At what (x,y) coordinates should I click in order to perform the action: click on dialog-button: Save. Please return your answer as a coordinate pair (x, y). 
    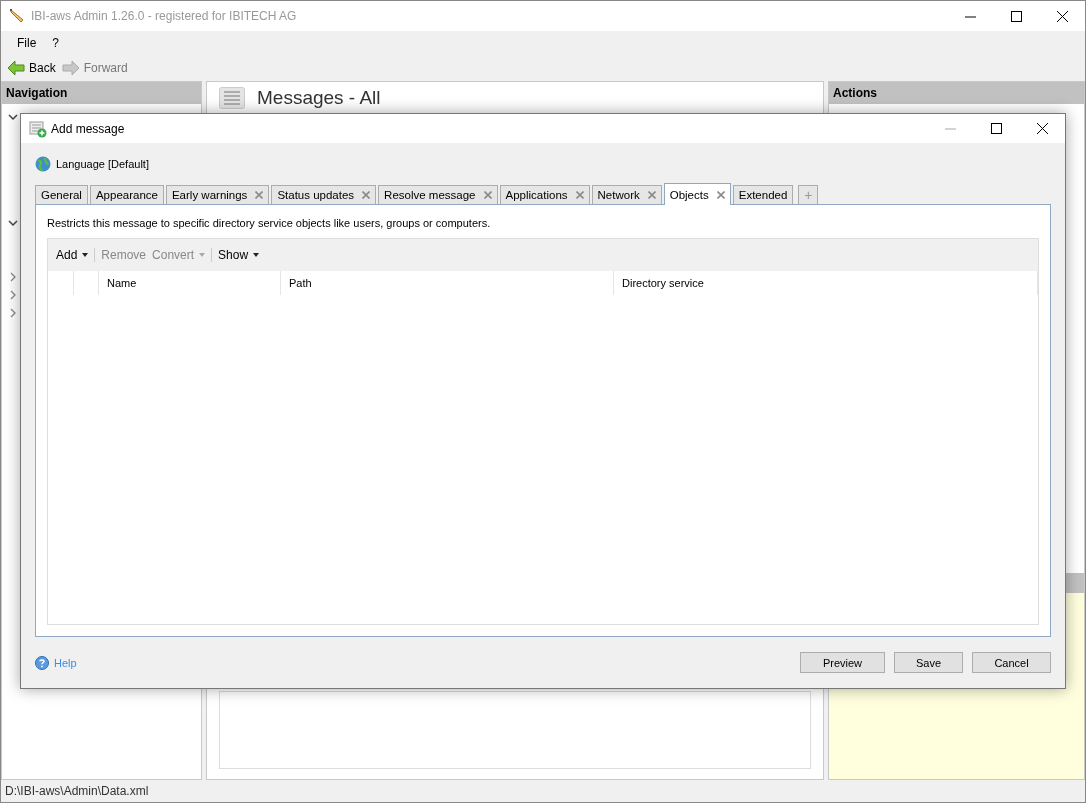
    Looking at the image, I should click on (928, 662).